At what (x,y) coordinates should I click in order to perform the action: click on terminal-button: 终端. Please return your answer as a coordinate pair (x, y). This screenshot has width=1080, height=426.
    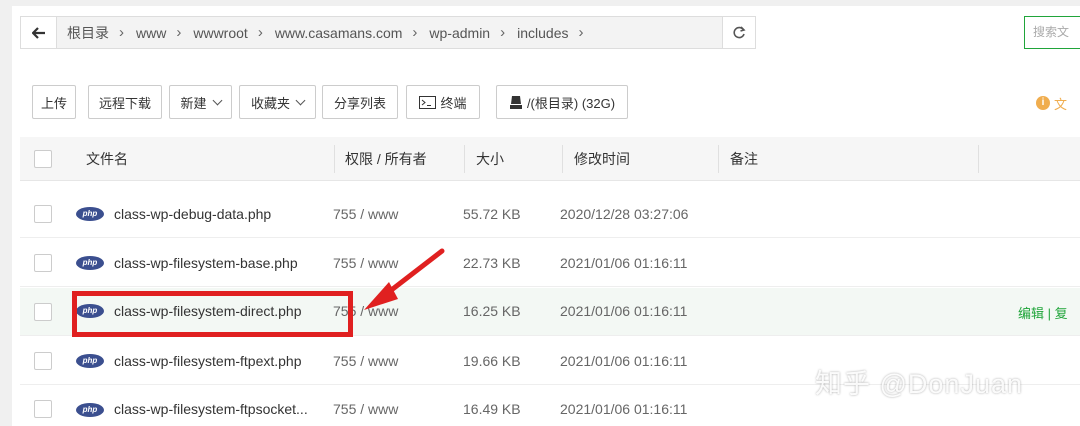
    Looking at the image, I should click on (443, 102).